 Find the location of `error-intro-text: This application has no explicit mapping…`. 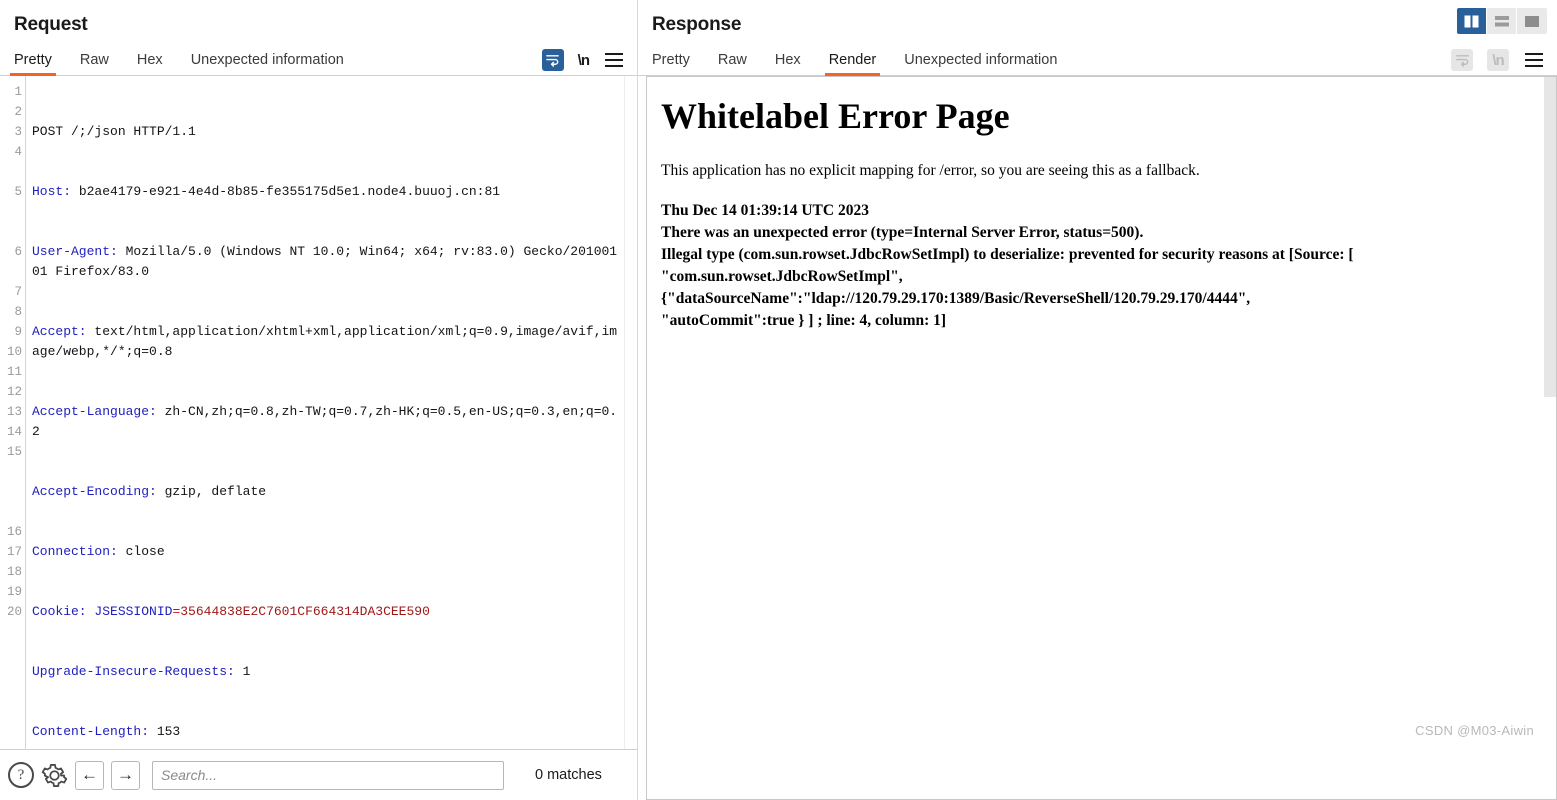

error-intro-text: This application has no explicit mapping… is located at coordinates (930, 170).